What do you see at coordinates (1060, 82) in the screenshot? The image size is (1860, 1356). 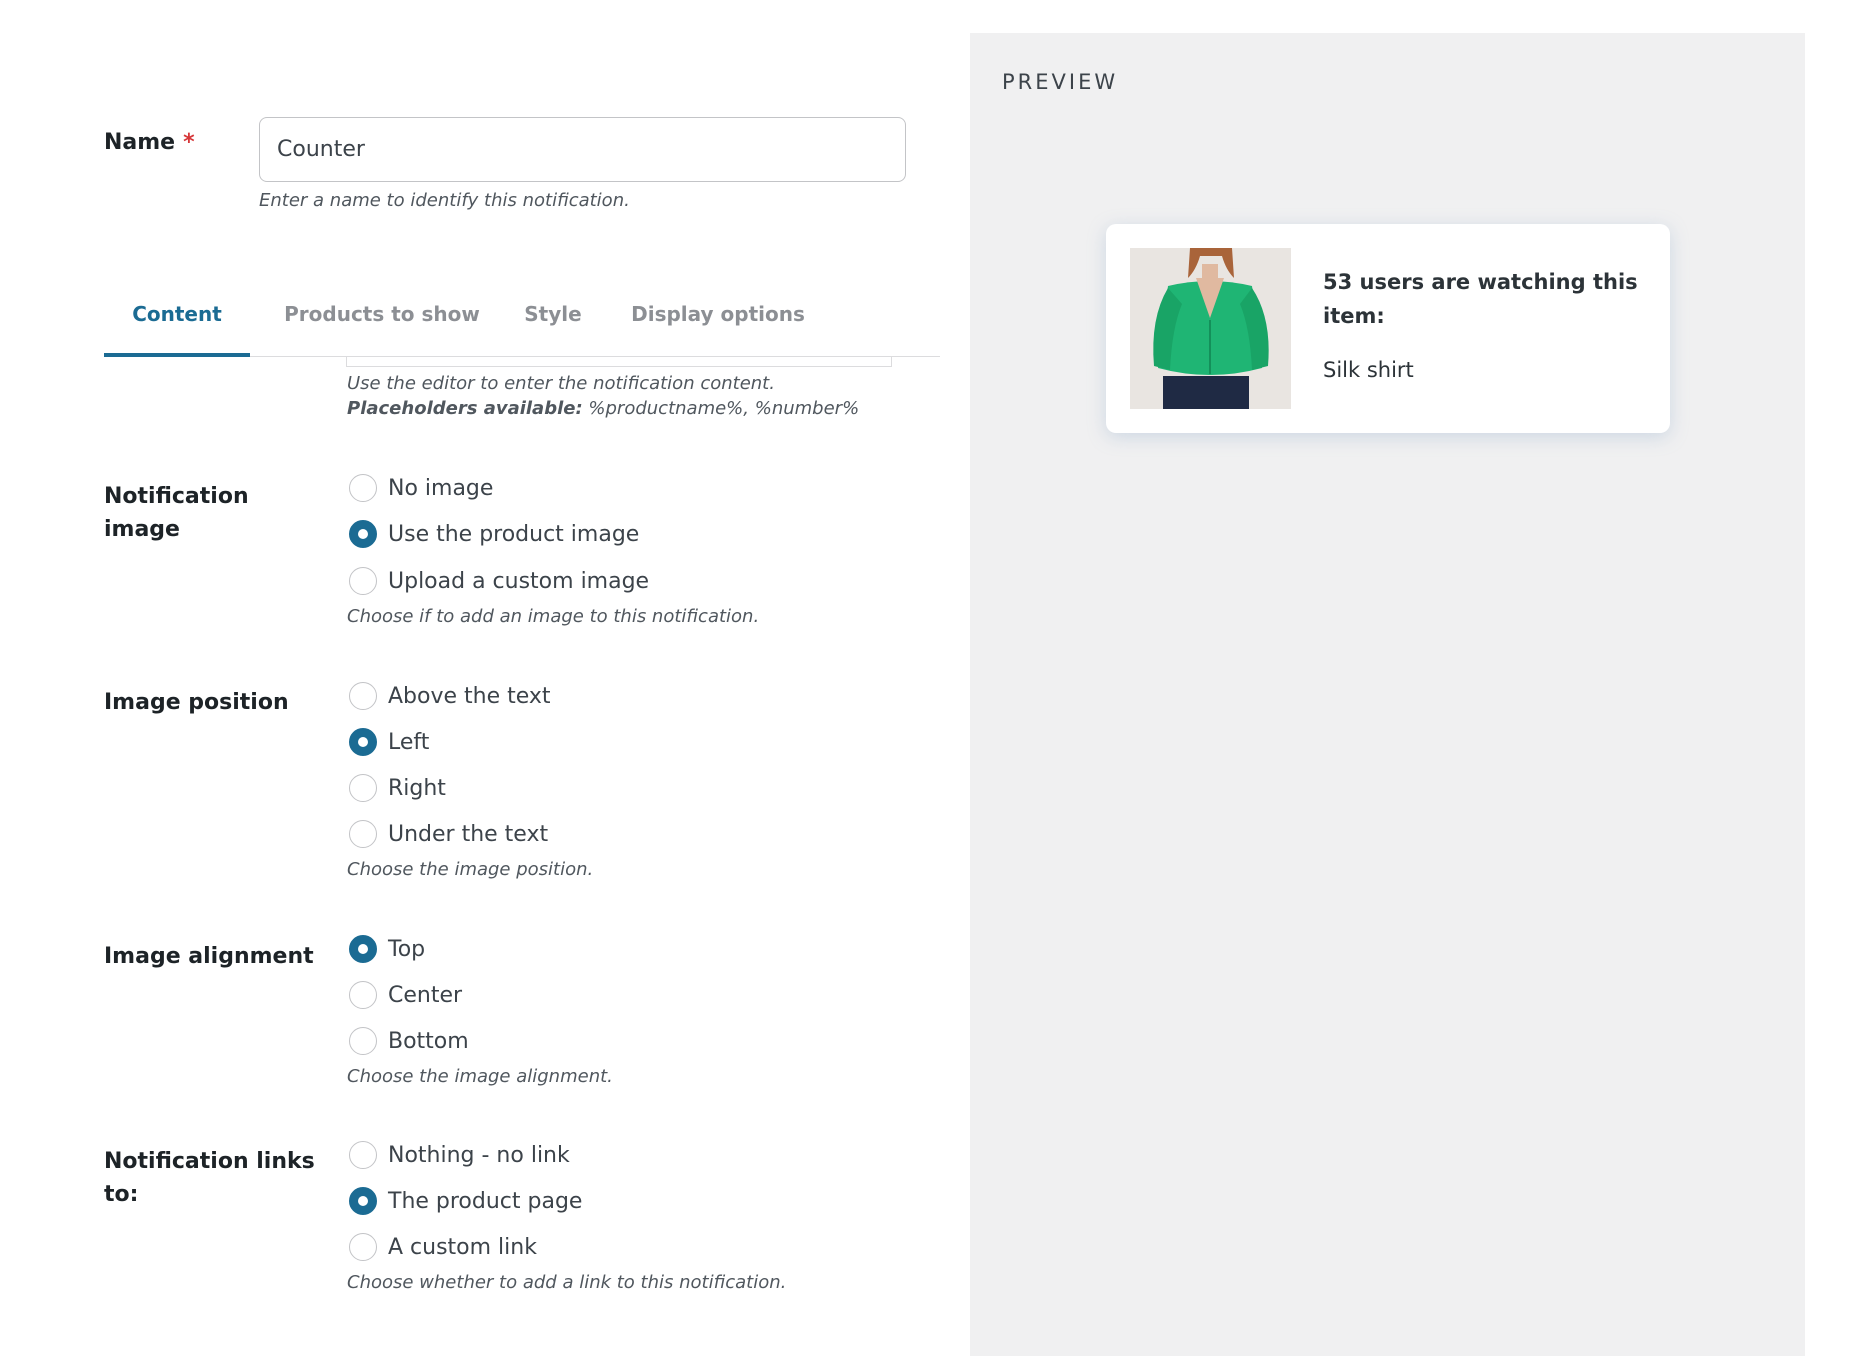 I see `preview-title: PREVIEW` at bounding box center [1060, 82].